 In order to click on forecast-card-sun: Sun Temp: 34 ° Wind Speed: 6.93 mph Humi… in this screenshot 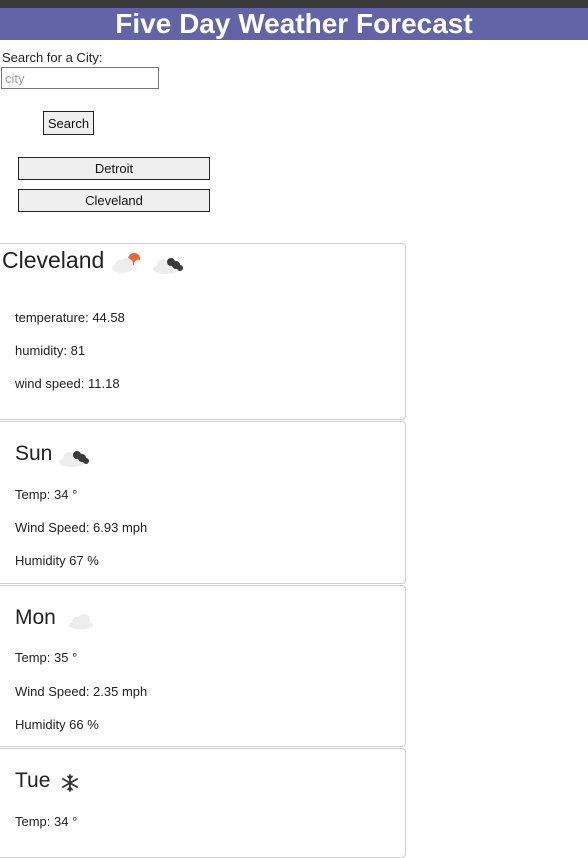, I will do `click(203, 502)`.